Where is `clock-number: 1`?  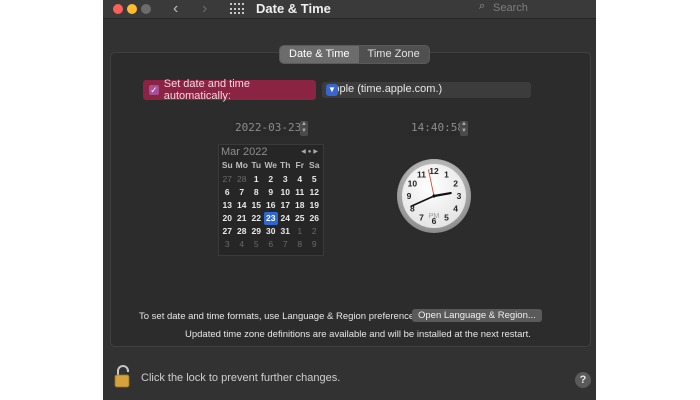
clock-number: 1 is located at coordinates (446, 174).